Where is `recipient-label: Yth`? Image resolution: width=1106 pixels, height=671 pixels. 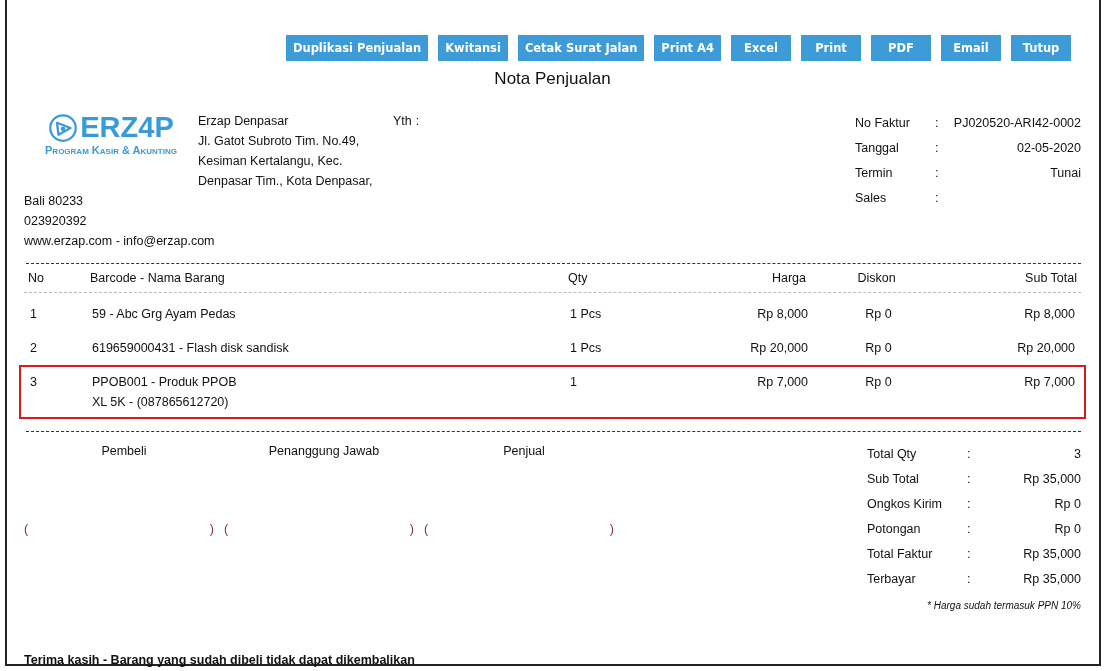
recipient-label: Yth is located at coordinates (402, 121).